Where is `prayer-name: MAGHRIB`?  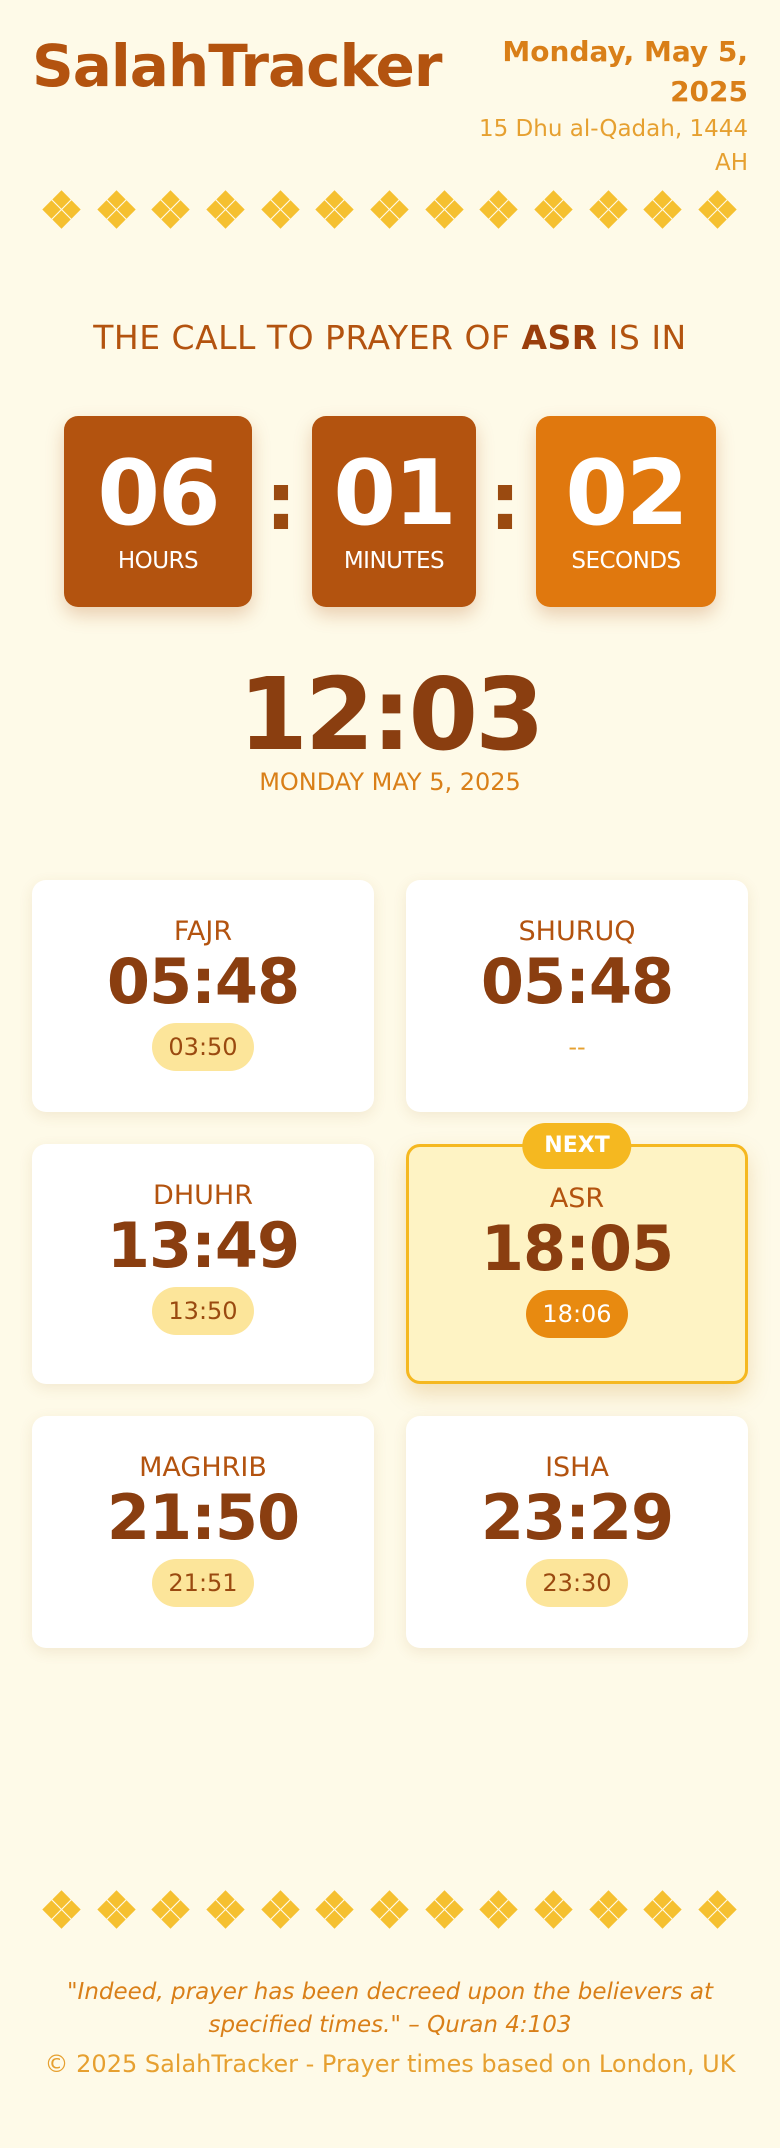
prayer-name: MAGHRIB is located at coordinates (203, 1467).